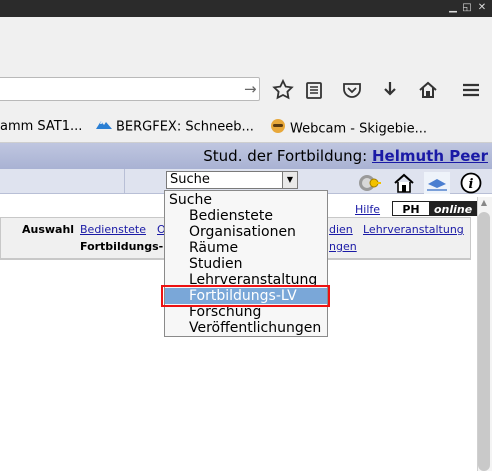 The image size is (492, 471). What do you see at coordinates (246, 216) in the screenshot?
I see `dropdown-option-bedienstete: Bedienstete` at bounding box center [246, 216].